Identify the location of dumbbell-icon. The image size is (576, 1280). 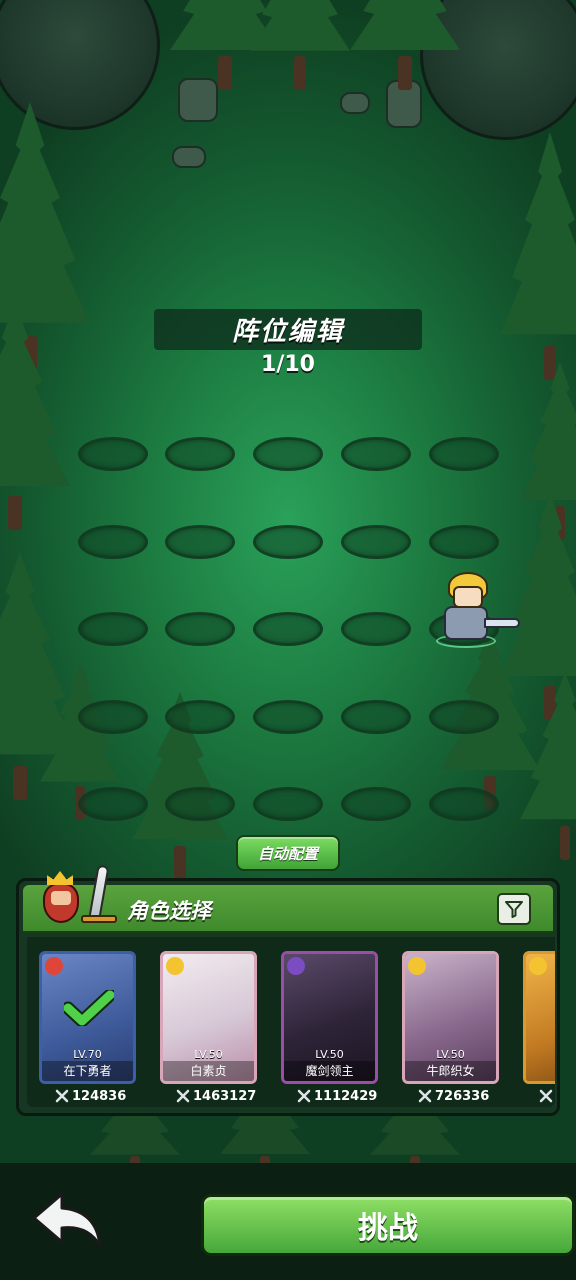
(54, 966).